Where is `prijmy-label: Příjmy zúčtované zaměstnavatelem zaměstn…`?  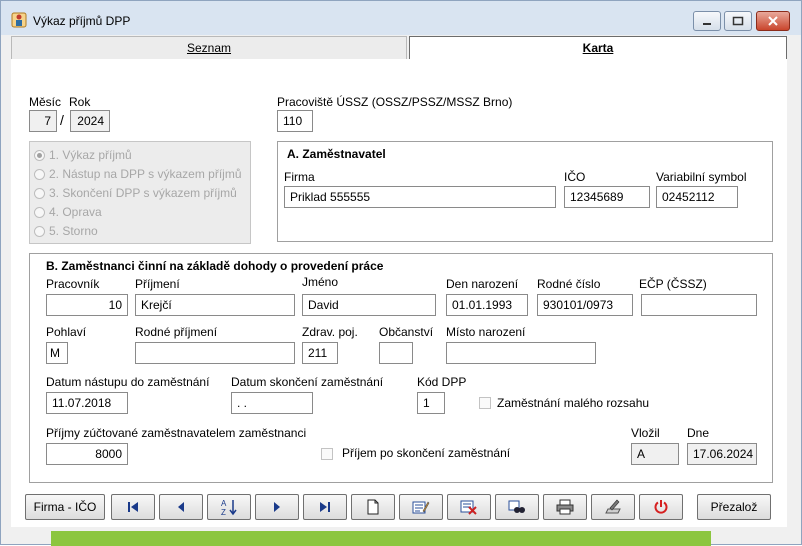 prijmy-label: Příjmy zúčtované zaměstnavatelem zaměstn… is located at coordinates (176, 433).